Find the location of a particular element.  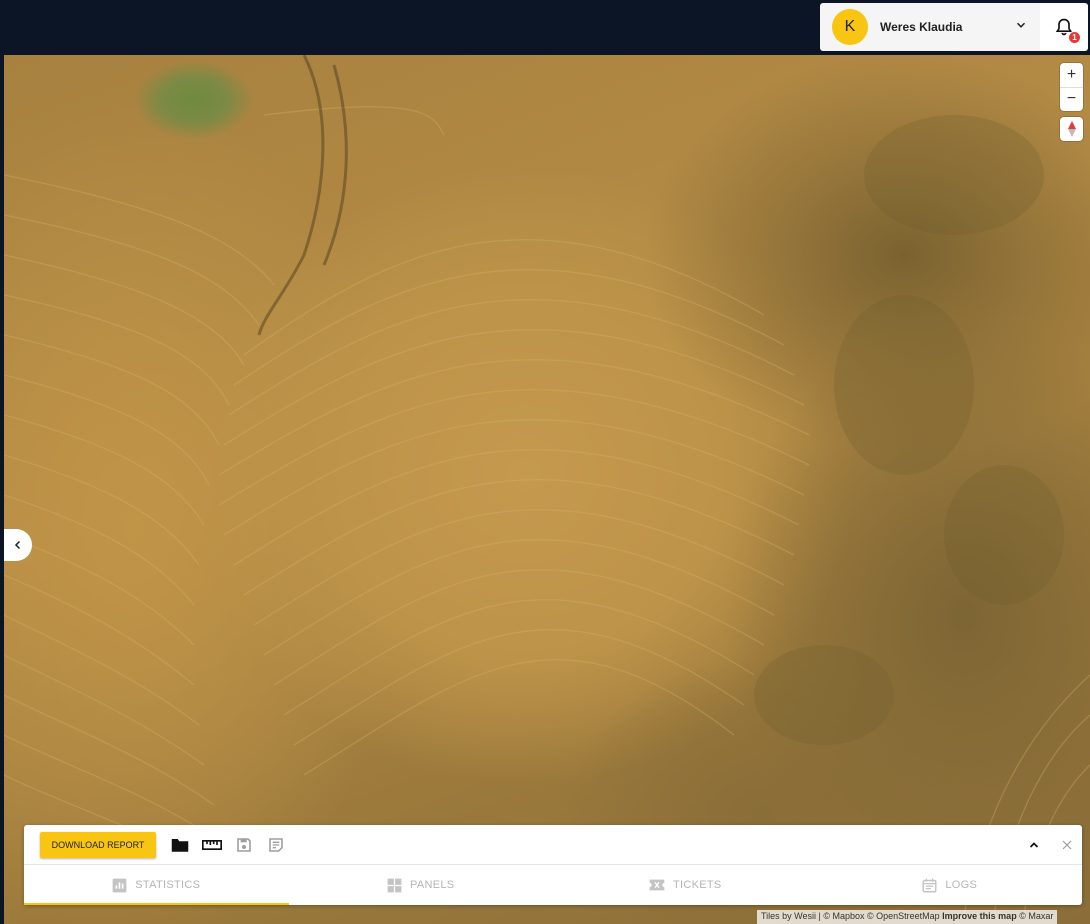

close-panel-button is located at coordinates (1067, 845).